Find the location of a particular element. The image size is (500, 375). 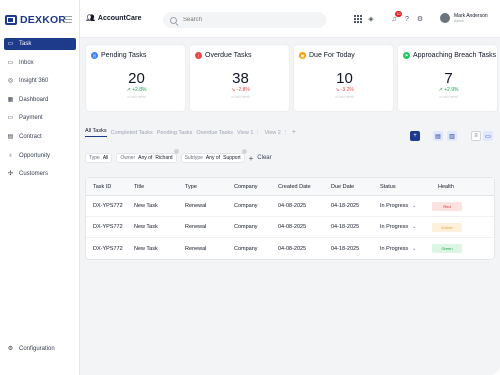

layers-icon: ◈ is located at coordinates (371, 19).